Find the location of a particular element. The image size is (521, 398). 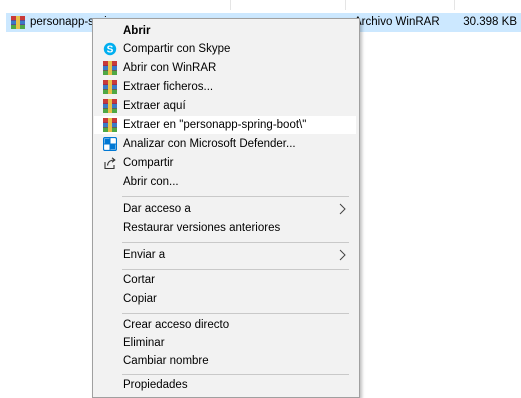

menu-item-label: Copiar is located at coordinates (140, 299).